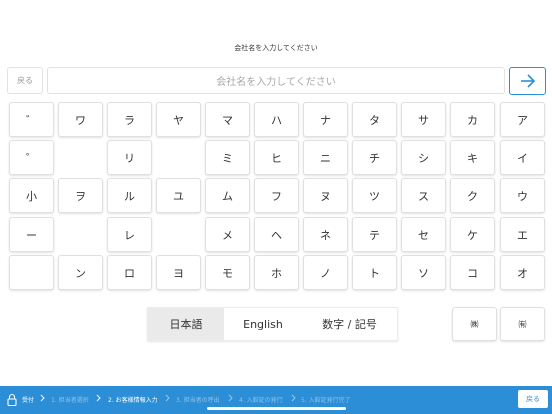 The height and width of the screenshot is (414, 552). Describe the element at coordinates (31, 157) in the screenshot. I see `kana-key: ゜` at that location.